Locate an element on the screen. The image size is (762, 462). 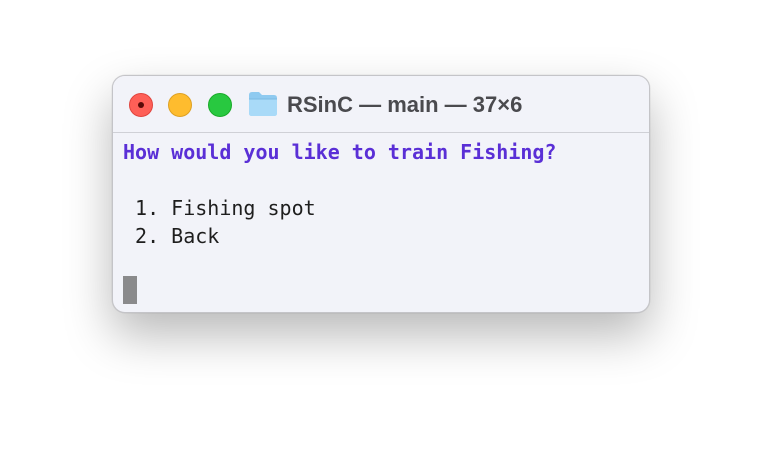
title-bar: RSinC — main — 37×6 is located at coordinates (381, 104).